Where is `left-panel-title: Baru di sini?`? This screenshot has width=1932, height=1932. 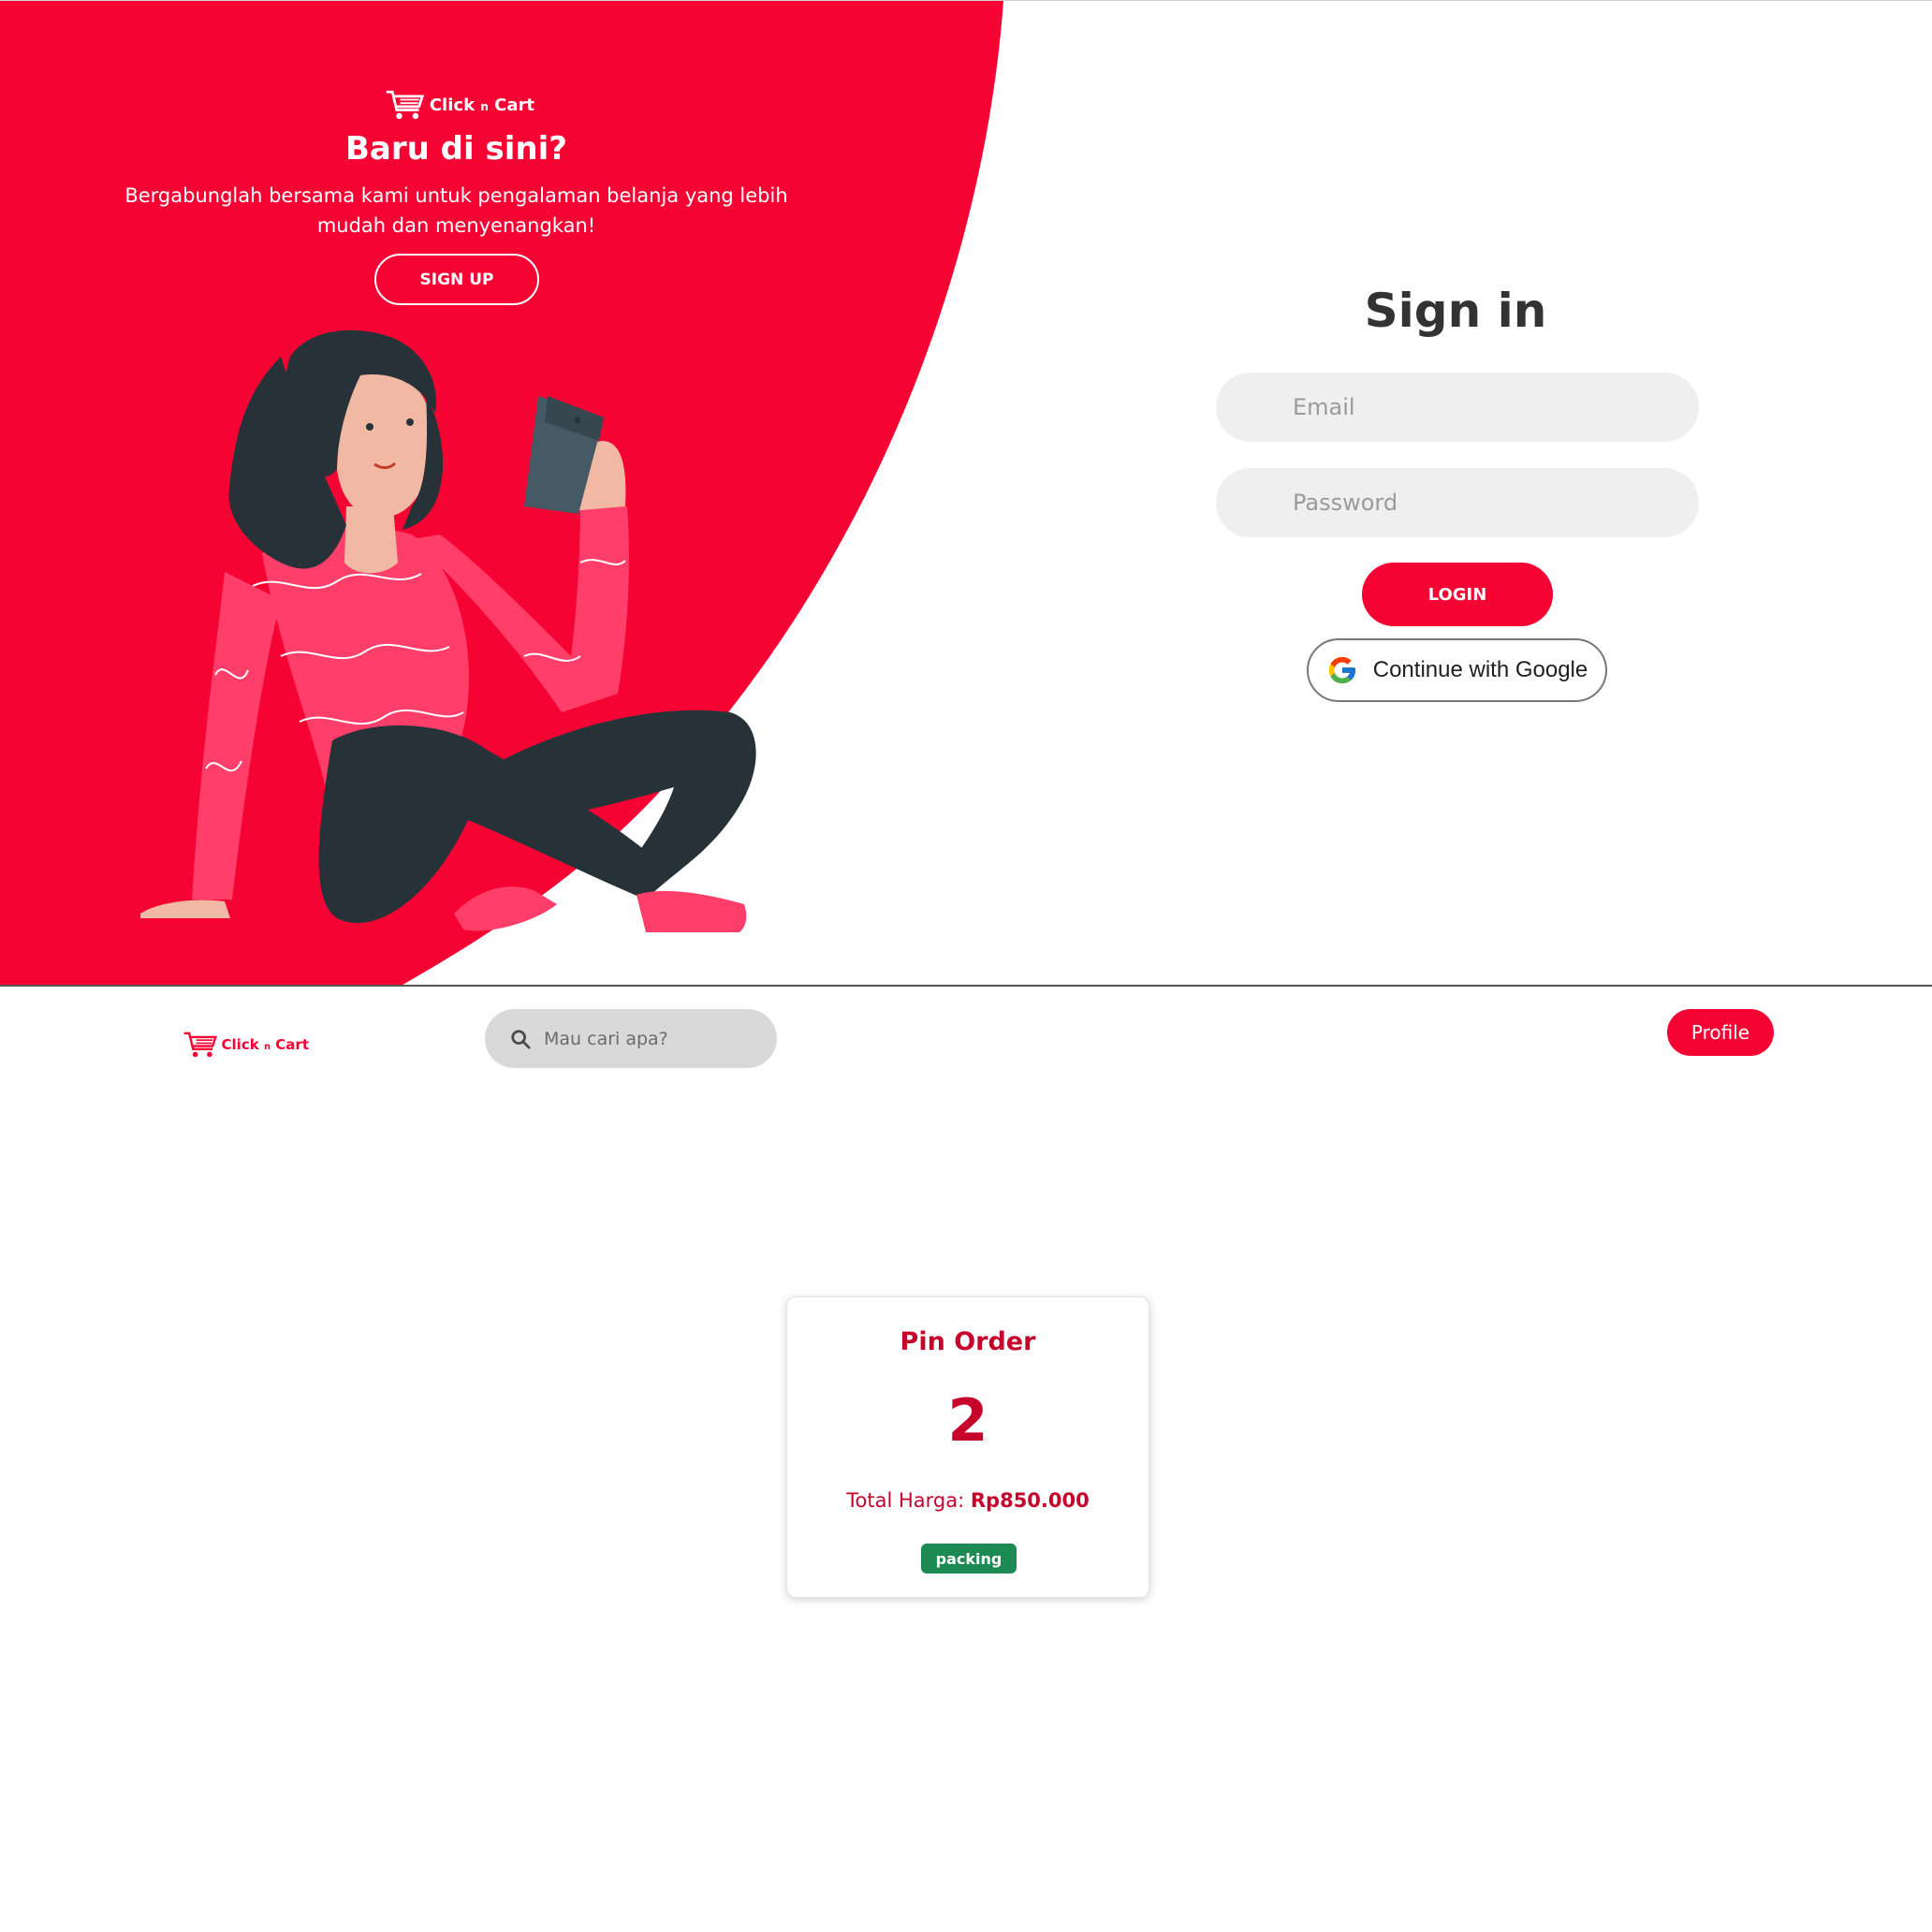
left-panel-title: Baru di sini? is located at coordinates (456, 149).